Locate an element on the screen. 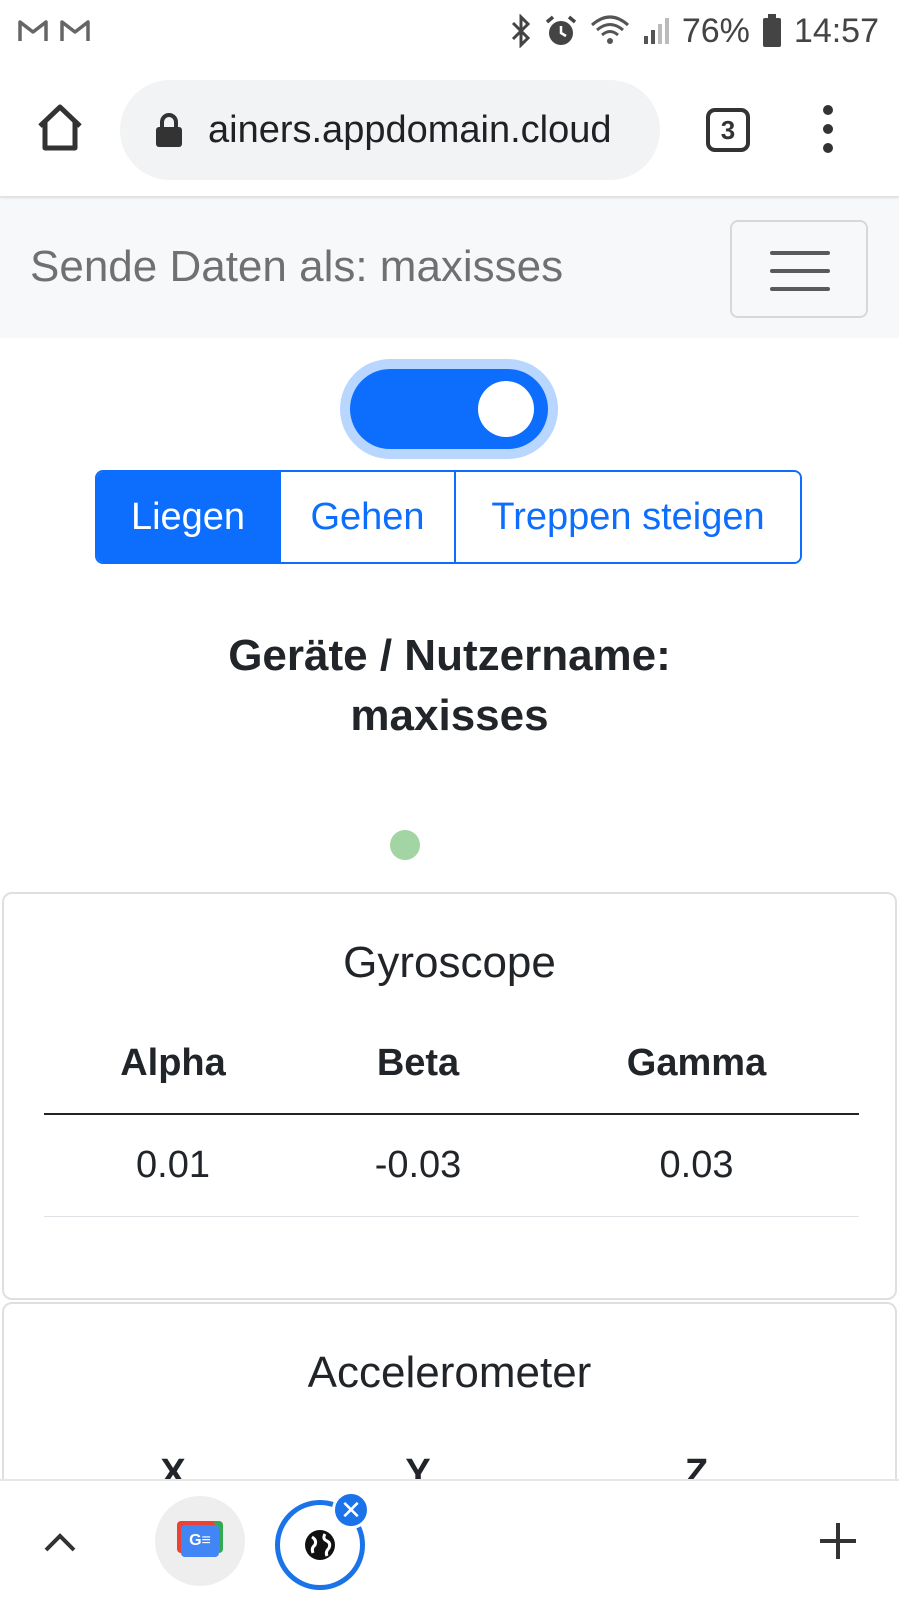  table-header-row: Alpha Beta Gamma is located at coordinates (451, 1064).